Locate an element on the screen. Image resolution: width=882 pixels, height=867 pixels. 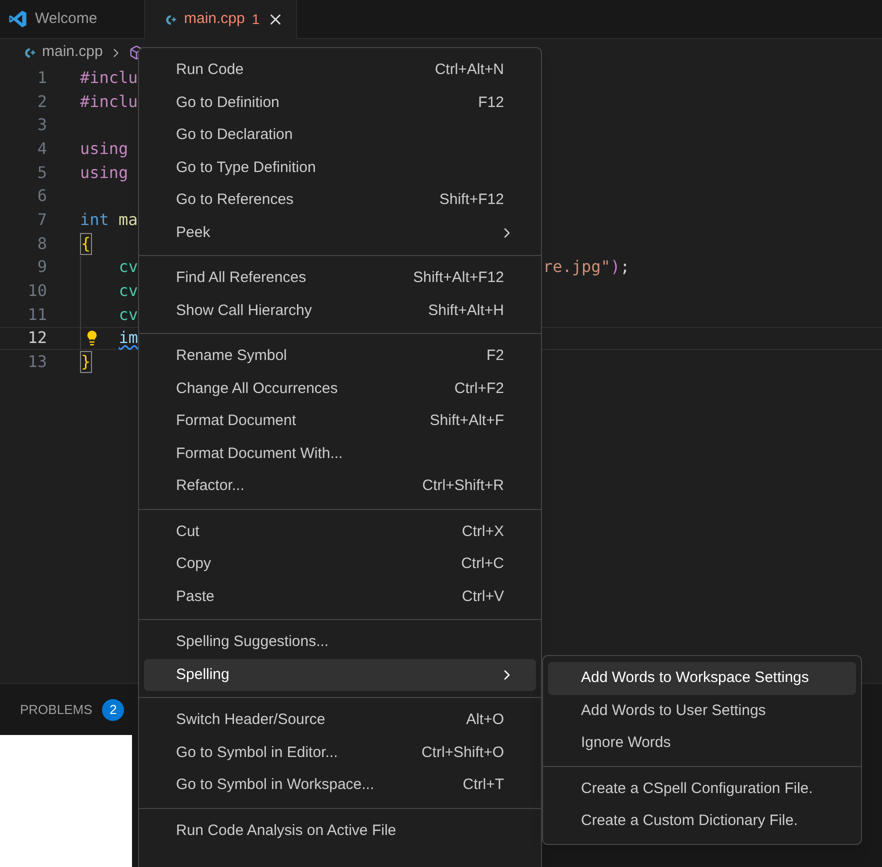
code-token: ) is located at coordinates (615, 267).